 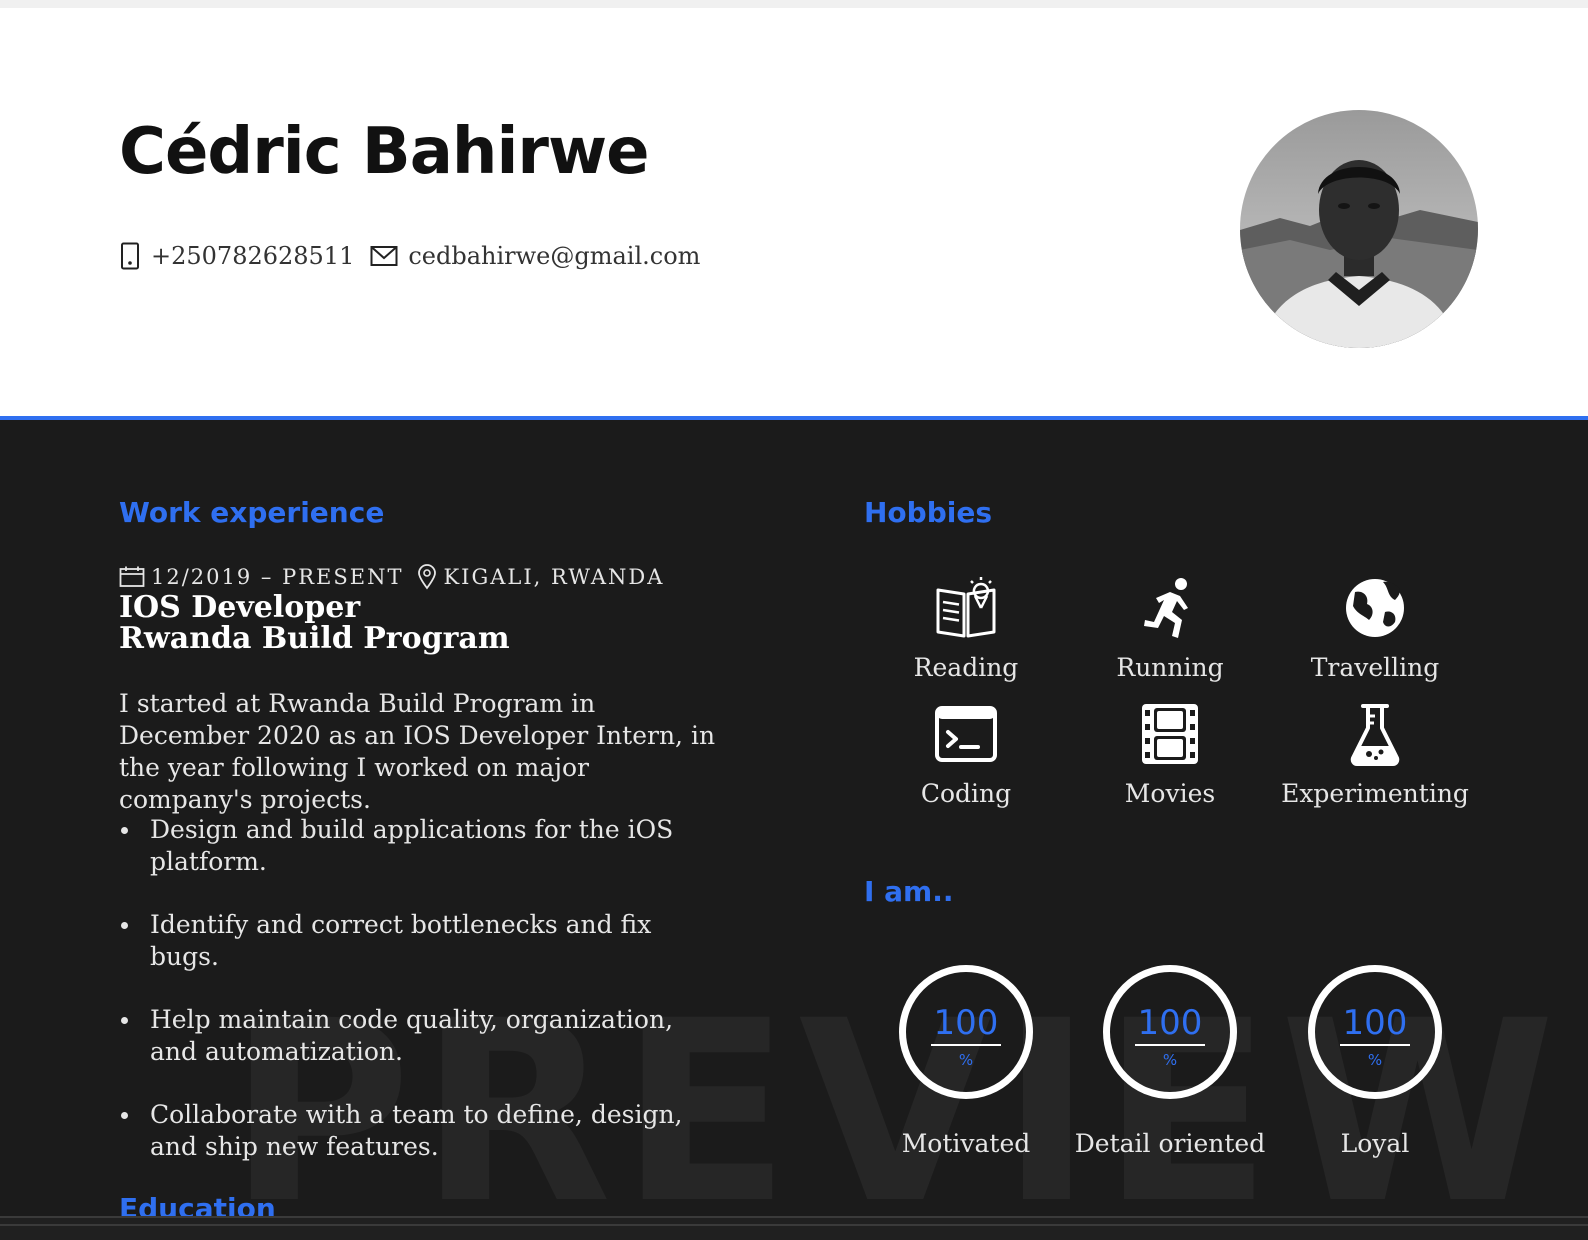 What do you see at coordinates (1359, 229) in the screenshot?
I see `profile-photo` at bounding box center [1359, 229].